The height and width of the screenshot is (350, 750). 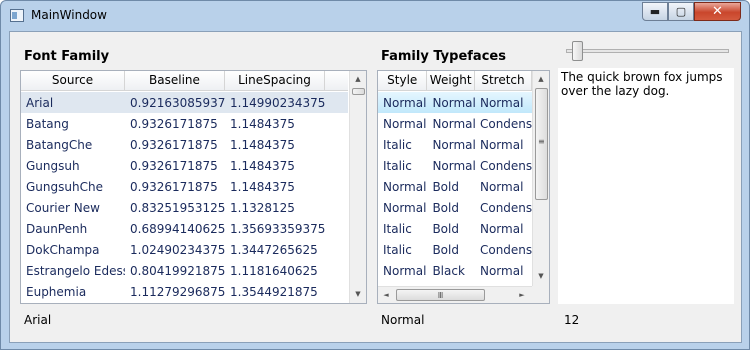 I want to click on title-bar: MainWindow ▬ ▢ ✕, so click(x=375, y=16).